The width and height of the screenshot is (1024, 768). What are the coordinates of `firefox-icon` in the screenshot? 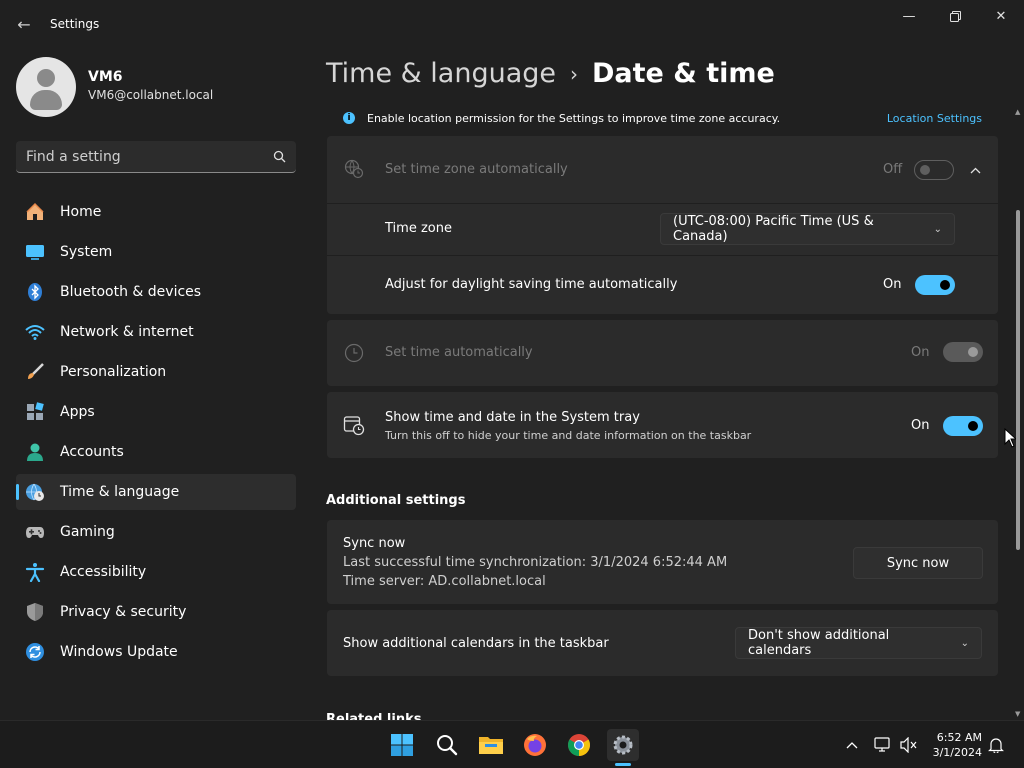 It's located at (535, 745).